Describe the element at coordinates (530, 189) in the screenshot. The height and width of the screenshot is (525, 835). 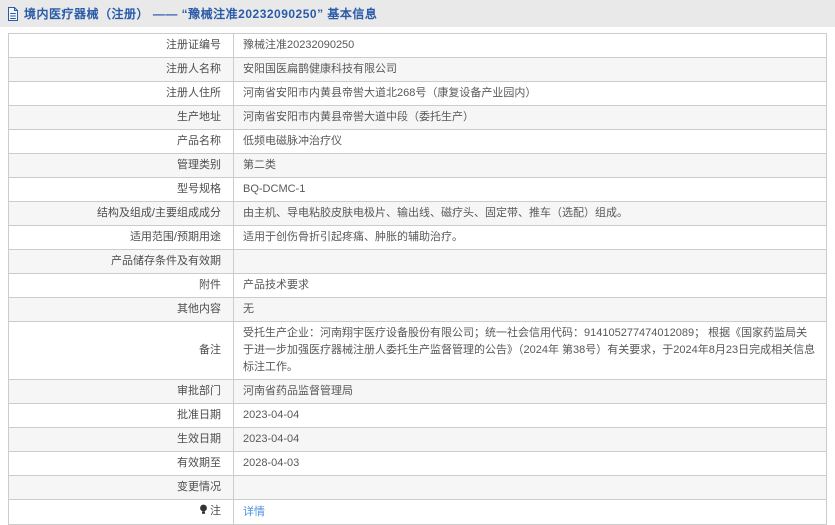
I see `row-value: BQ-DCMC-1` at that location.